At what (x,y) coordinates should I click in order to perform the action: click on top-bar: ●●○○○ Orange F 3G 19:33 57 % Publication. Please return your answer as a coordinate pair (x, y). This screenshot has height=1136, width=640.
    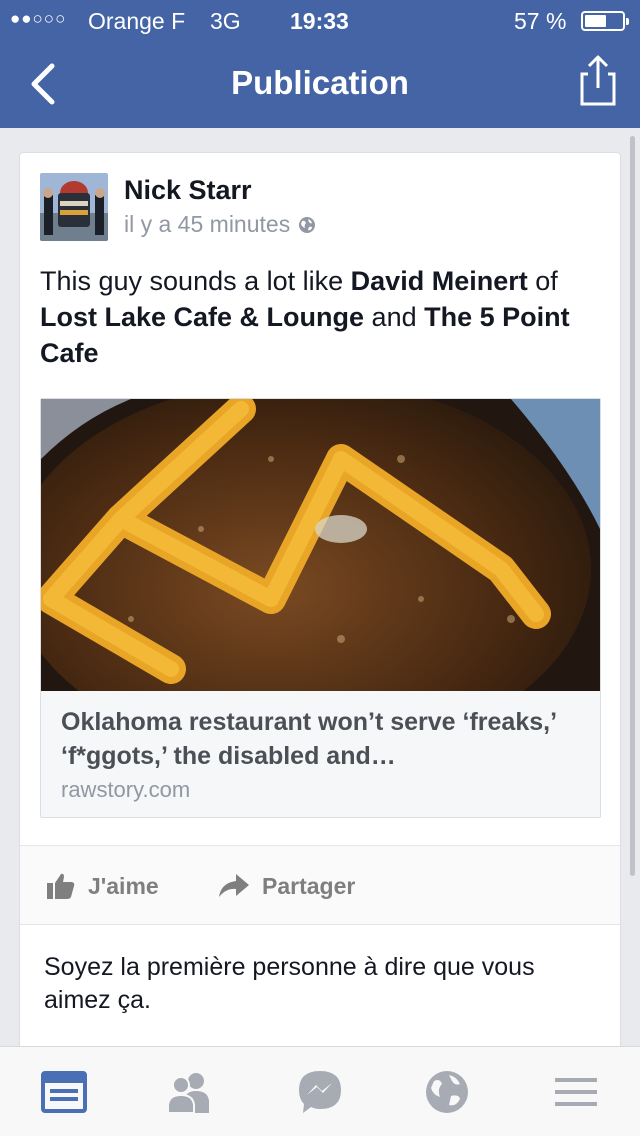
    Looking at the image, I should click on (320, 64).